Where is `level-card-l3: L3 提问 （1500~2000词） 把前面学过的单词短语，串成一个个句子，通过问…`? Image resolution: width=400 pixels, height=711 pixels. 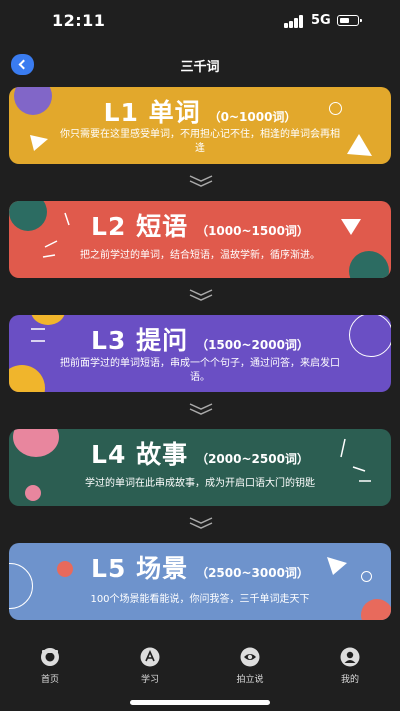 level-card-l3: L3 提问 （1500~2000词） 把前面学过的单词短语，串成一个个句子，通过问… is located at coordinates (200, 353).